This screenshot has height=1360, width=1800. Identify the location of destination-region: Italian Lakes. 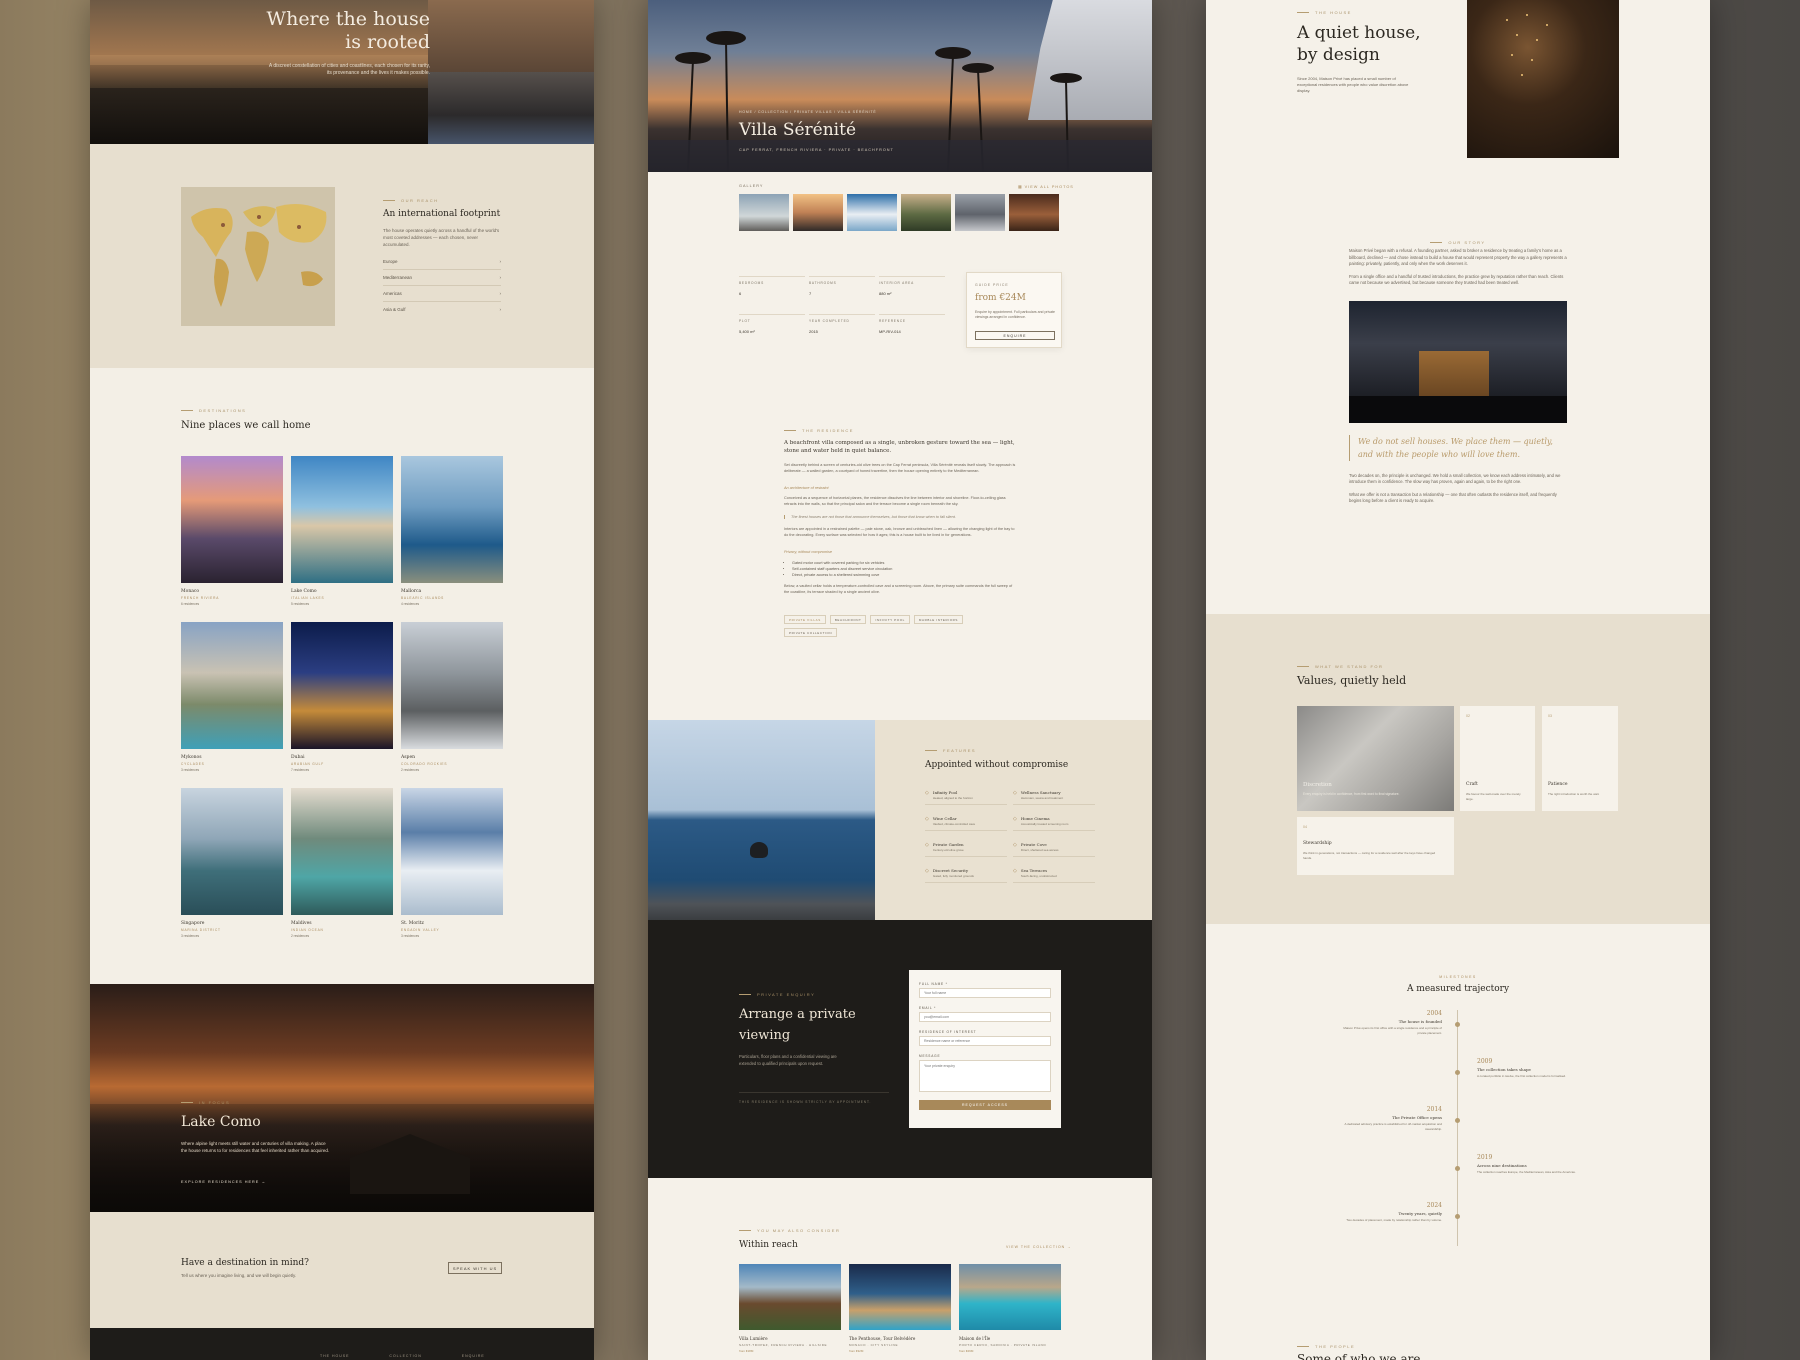
(308, 598).